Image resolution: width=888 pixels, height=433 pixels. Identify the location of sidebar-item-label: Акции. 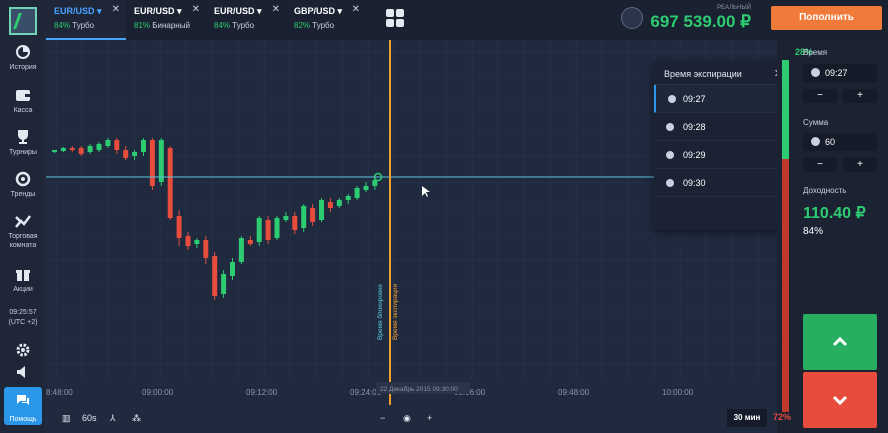
(23, 289).